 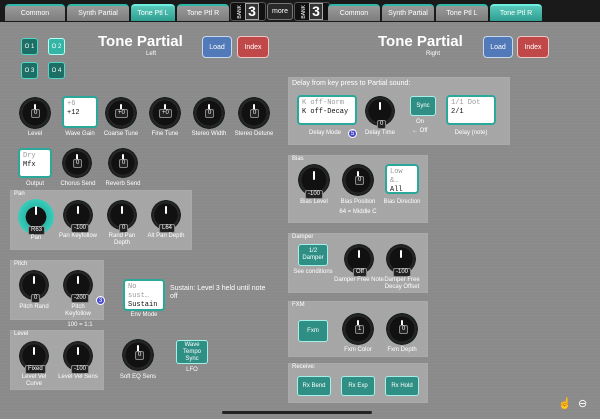 I want to click on delay-note-picker: 1/1 Dot 2/1, so click(x=471, y=110).